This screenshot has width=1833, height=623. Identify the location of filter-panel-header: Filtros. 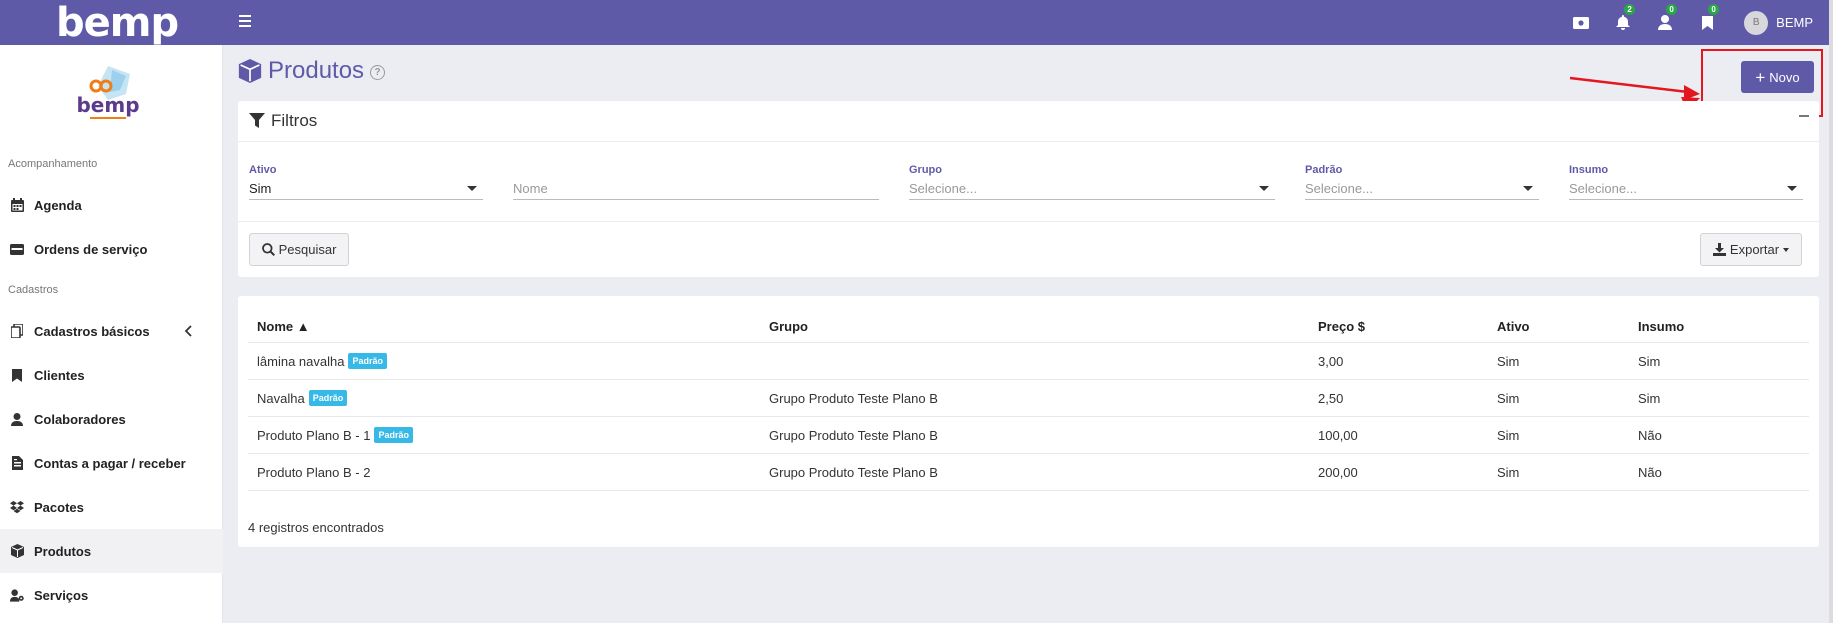
(1028, 121).